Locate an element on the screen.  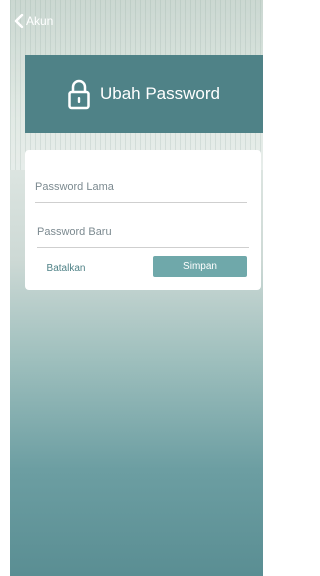
cancel-button: Batalkan is located at coordinates (66, 268).